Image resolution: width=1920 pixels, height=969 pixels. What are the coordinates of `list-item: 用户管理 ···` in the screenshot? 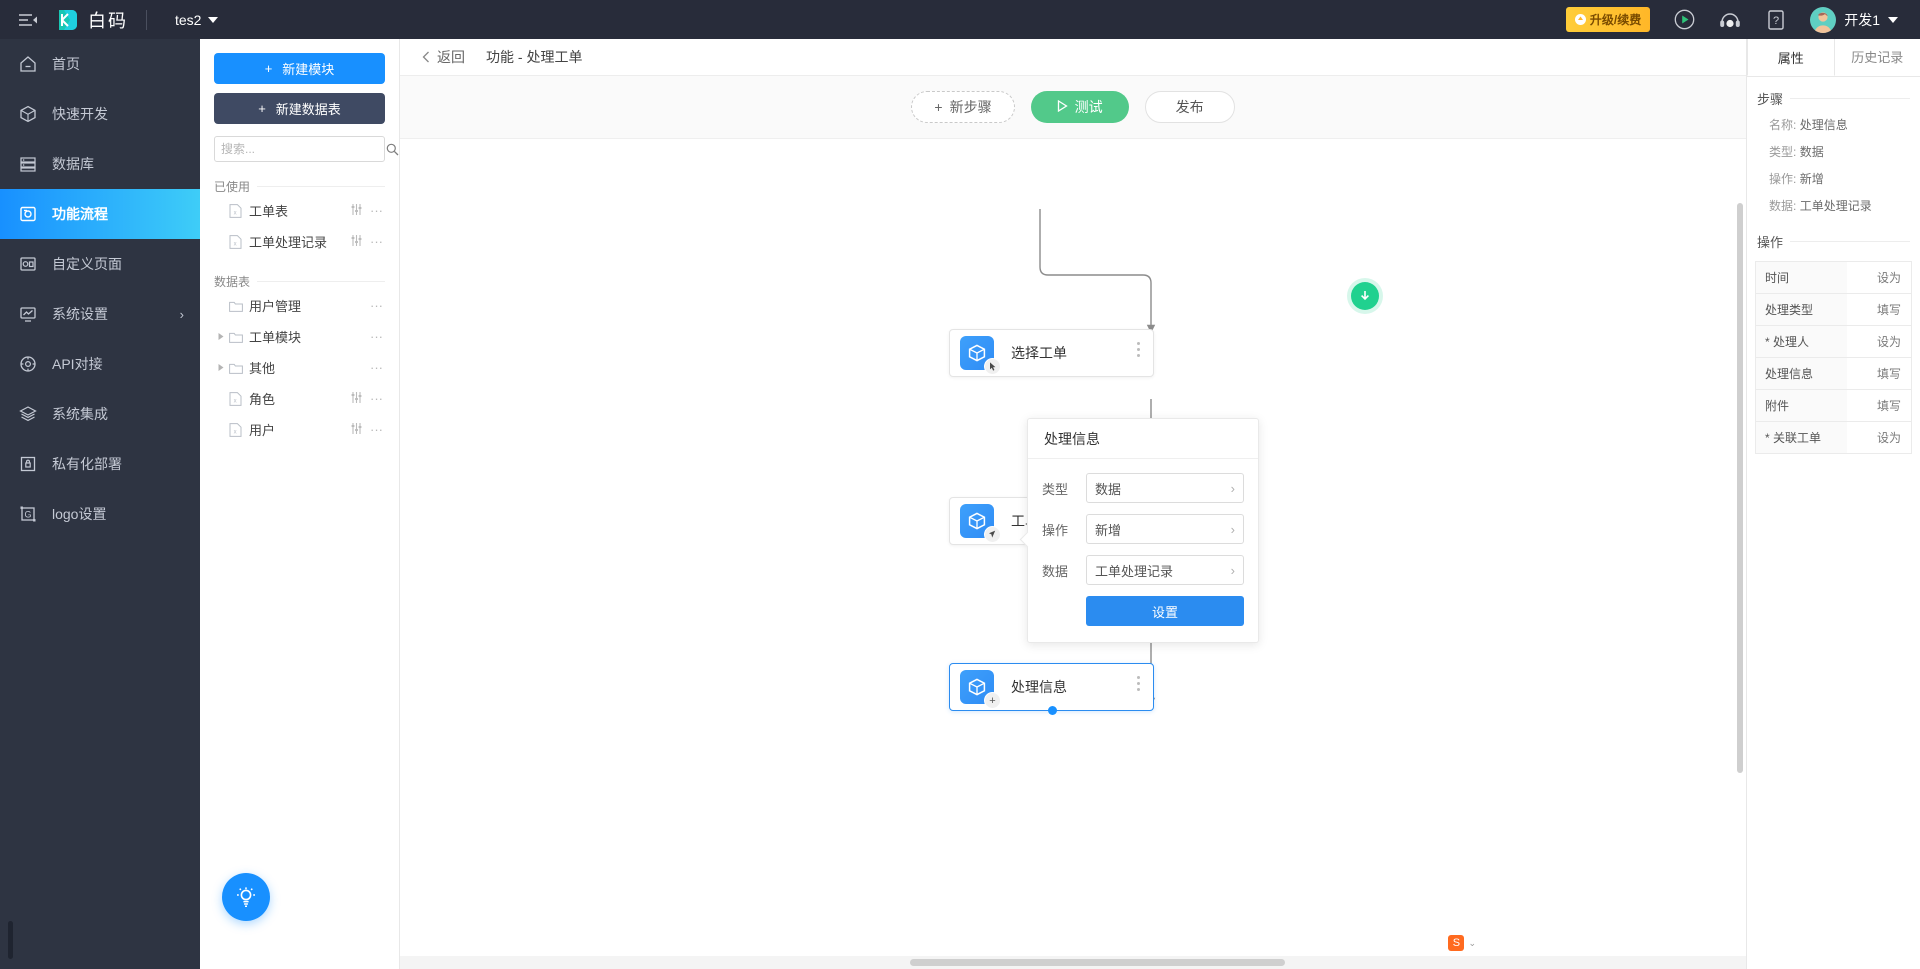 It's located at (299, 305).